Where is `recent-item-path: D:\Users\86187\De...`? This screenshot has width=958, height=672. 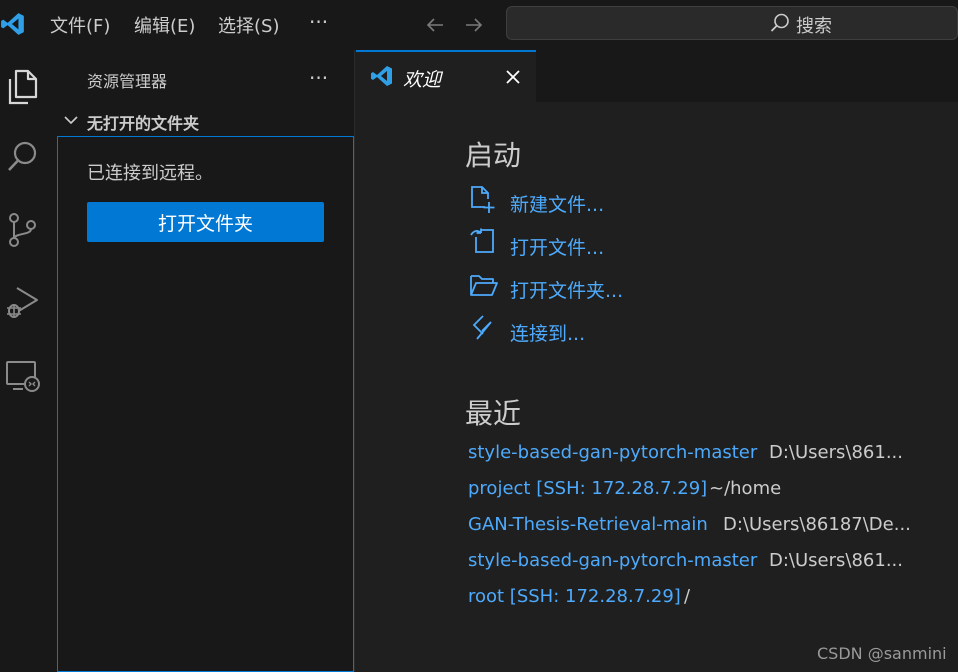
recent-item-path: D:\Users\86187\De... is located at coordinates (817, 524).